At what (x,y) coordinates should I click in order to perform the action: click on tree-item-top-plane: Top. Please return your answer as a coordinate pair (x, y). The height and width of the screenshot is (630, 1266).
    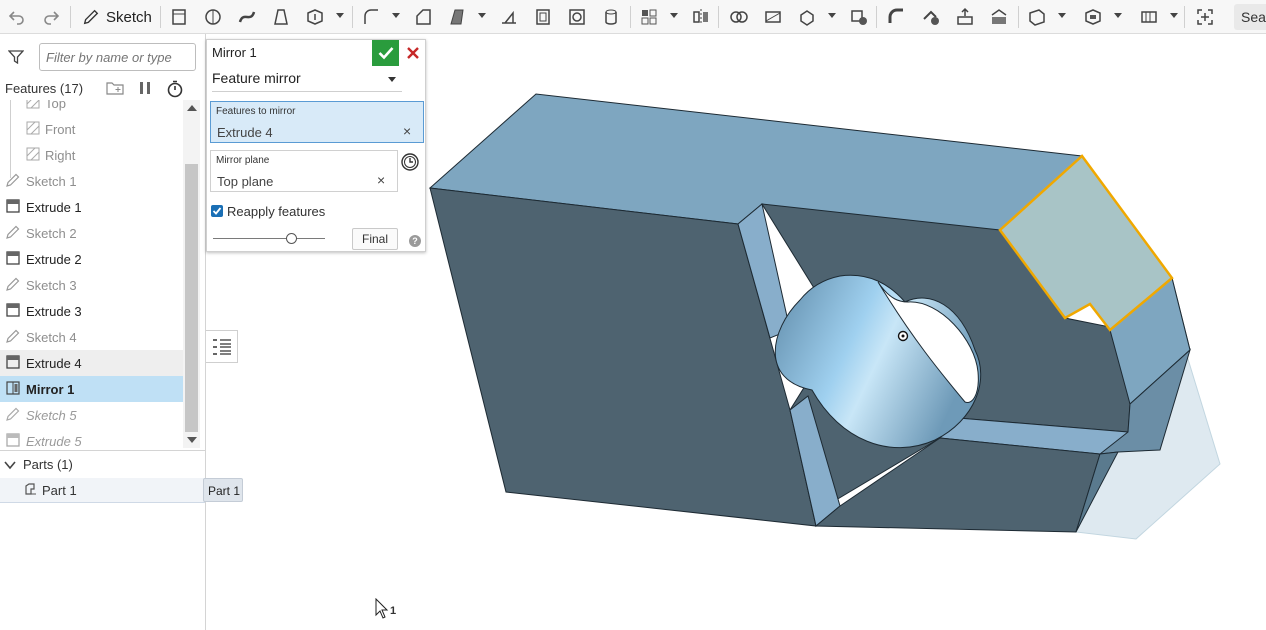
    Looking at the image, I should click on (91, 108).